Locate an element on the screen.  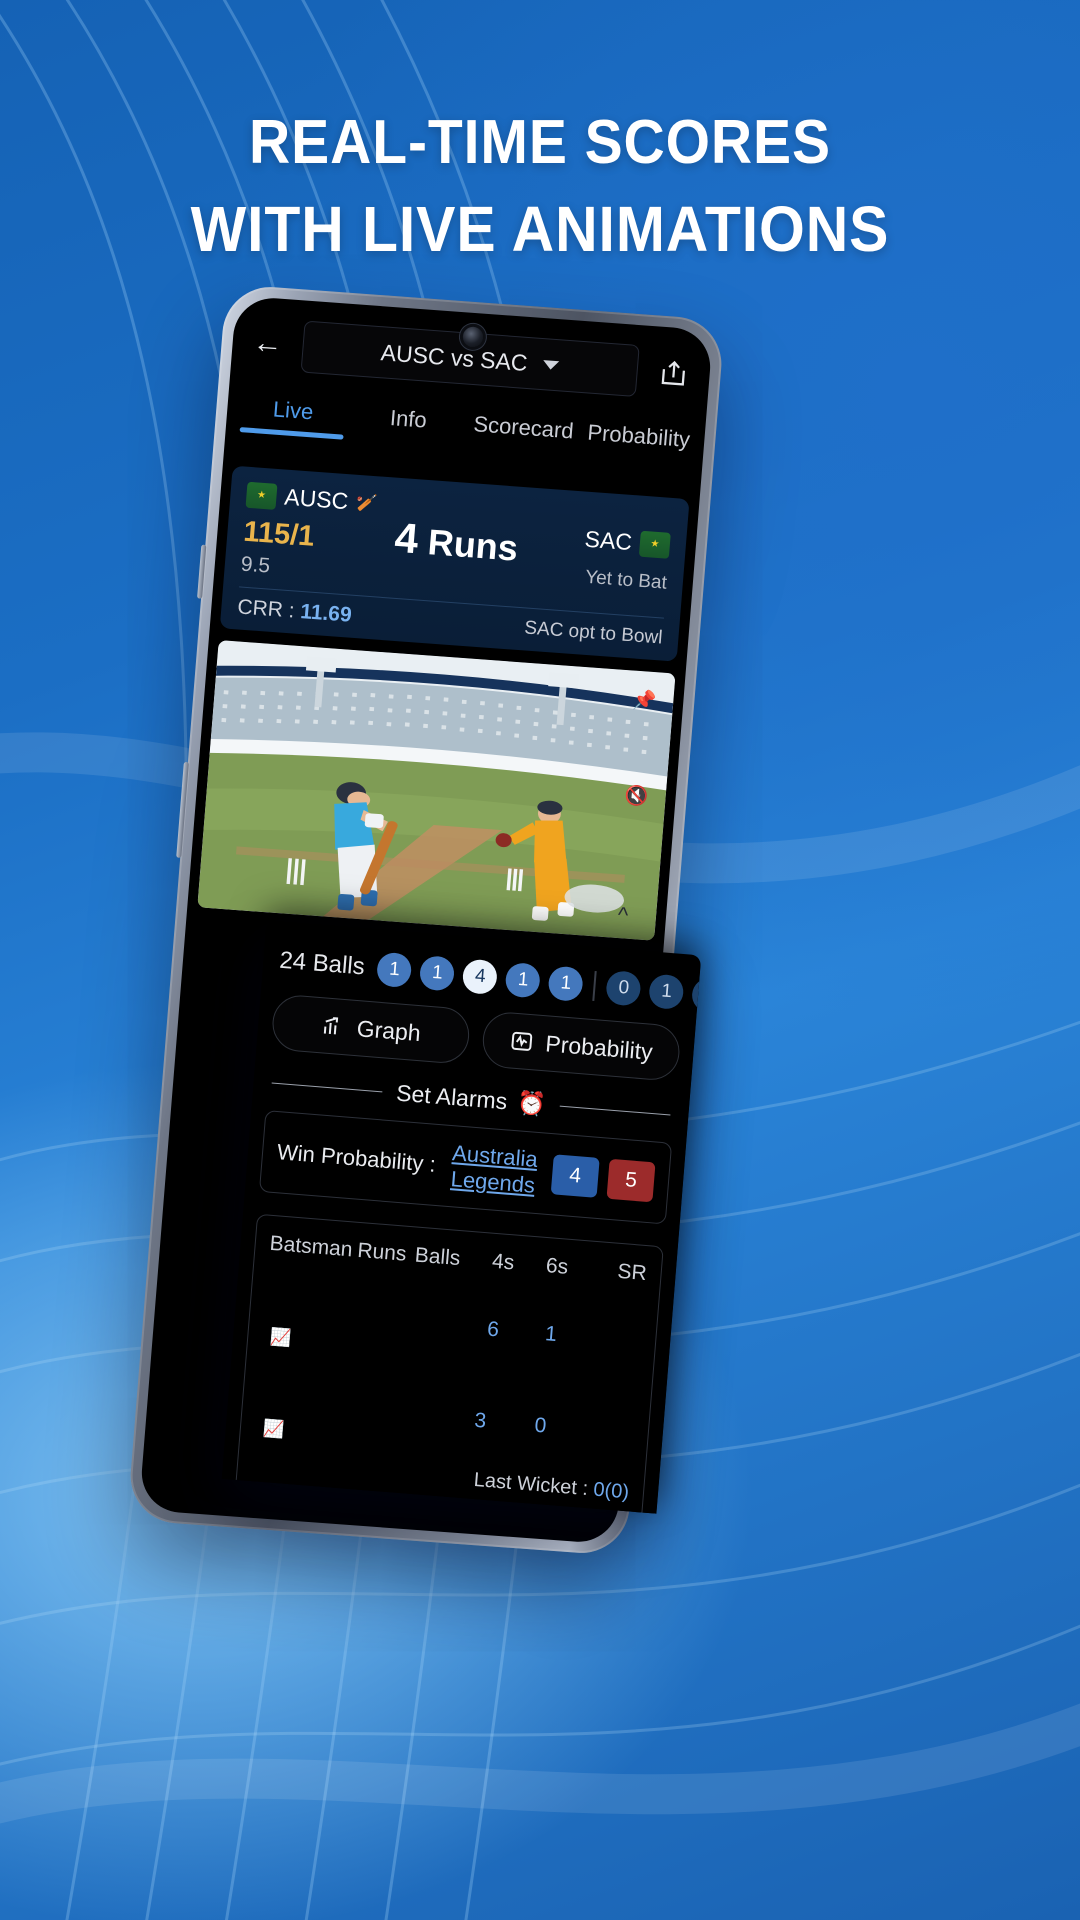
balls-count-label: 24 Balls is located at coordinates (322, 963).